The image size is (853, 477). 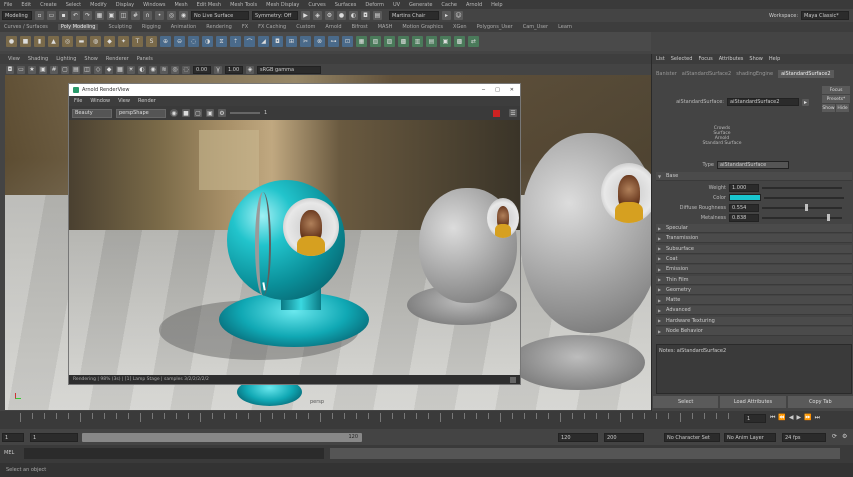 What do you see at coordinates (828, 108) in the screenshot?
I see `show-button: Show` at bounding box center [828, 108].